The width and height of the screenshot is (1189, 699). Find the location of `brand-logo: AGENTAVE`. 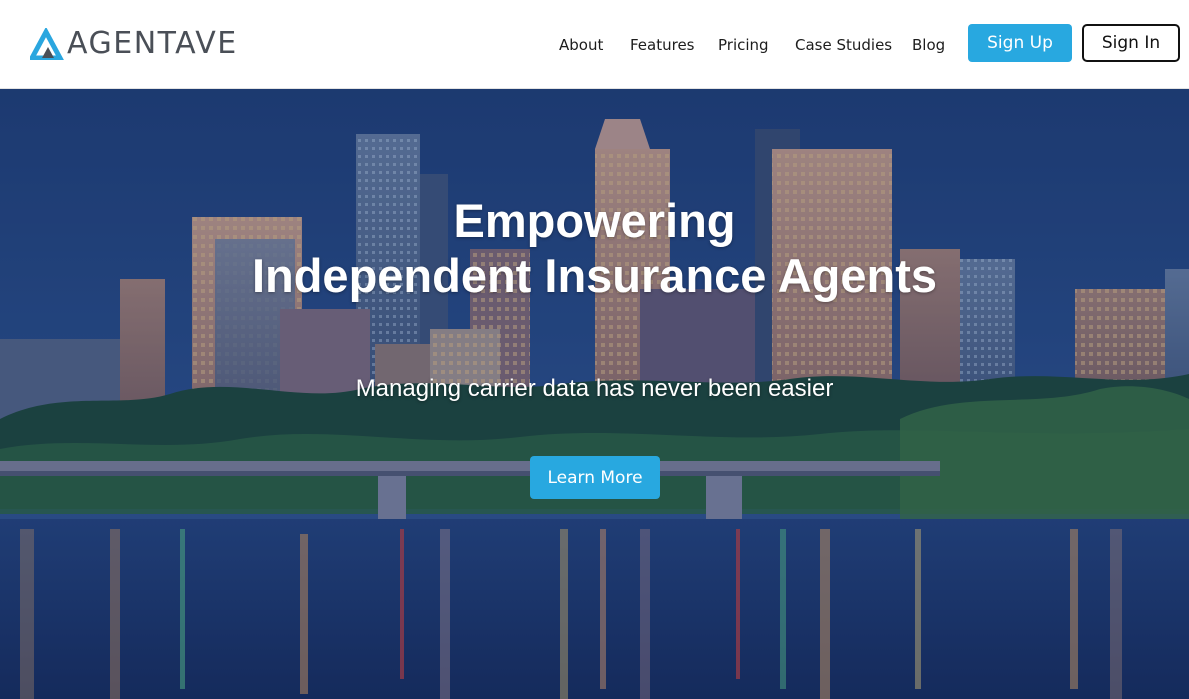

brand-logo: AGENTAVE is located at coordinates (134, 44).